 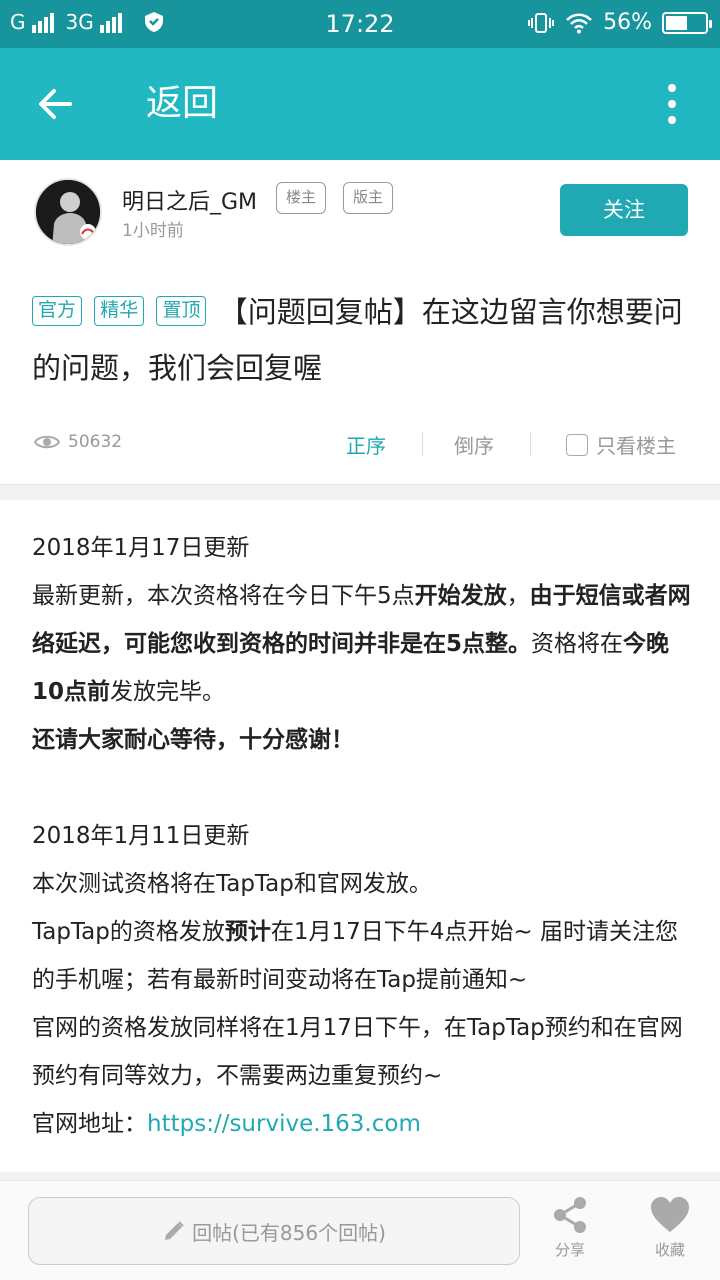 I want to click on bottom-divider, so click(x=360, y=1176).